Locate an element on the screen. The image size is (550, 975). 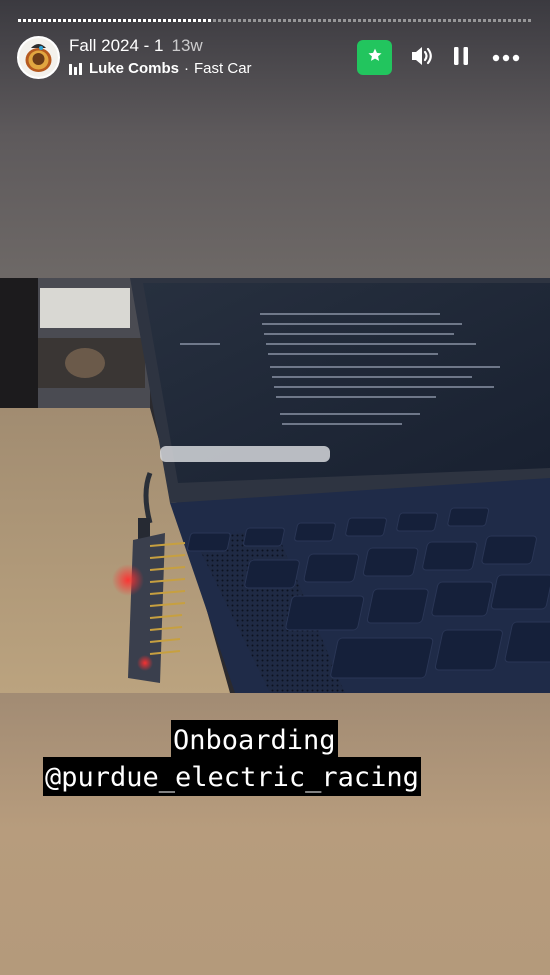
volume-icon is located at coordinates (422, 58).